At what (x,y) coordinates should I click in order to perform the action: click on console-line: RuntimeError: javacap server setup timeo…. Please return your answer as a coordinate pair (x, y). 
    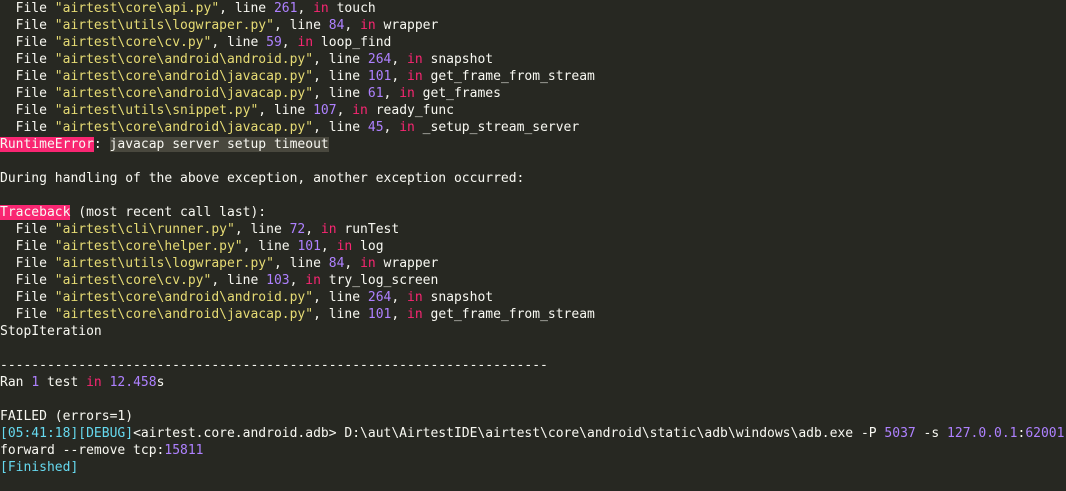
    Looking at the image, I should click on (533, 144).